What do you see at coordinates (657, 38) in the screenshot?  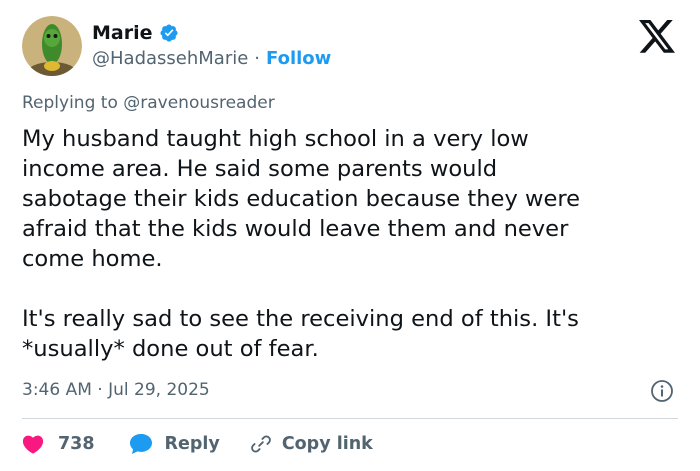 I see `x-logo-icon` at bounding box center [657, 38].